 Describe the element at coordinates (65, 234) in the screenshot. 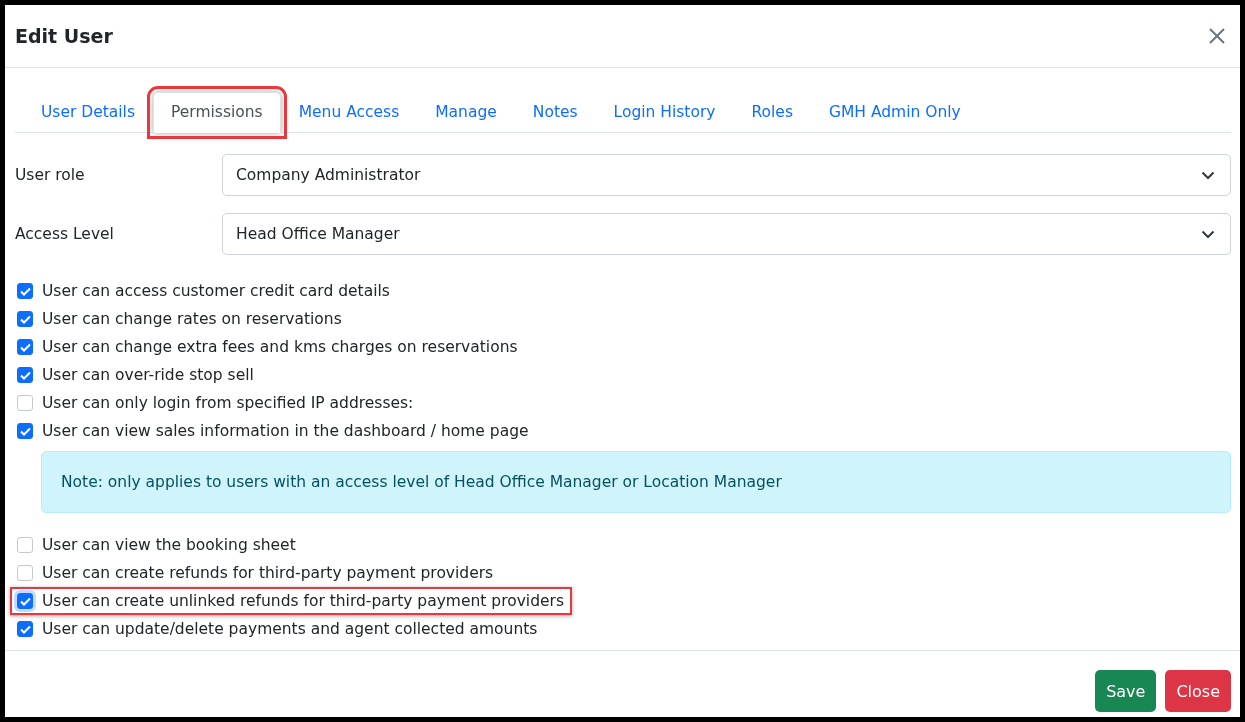

I see `field-label: Access Level` at that location.